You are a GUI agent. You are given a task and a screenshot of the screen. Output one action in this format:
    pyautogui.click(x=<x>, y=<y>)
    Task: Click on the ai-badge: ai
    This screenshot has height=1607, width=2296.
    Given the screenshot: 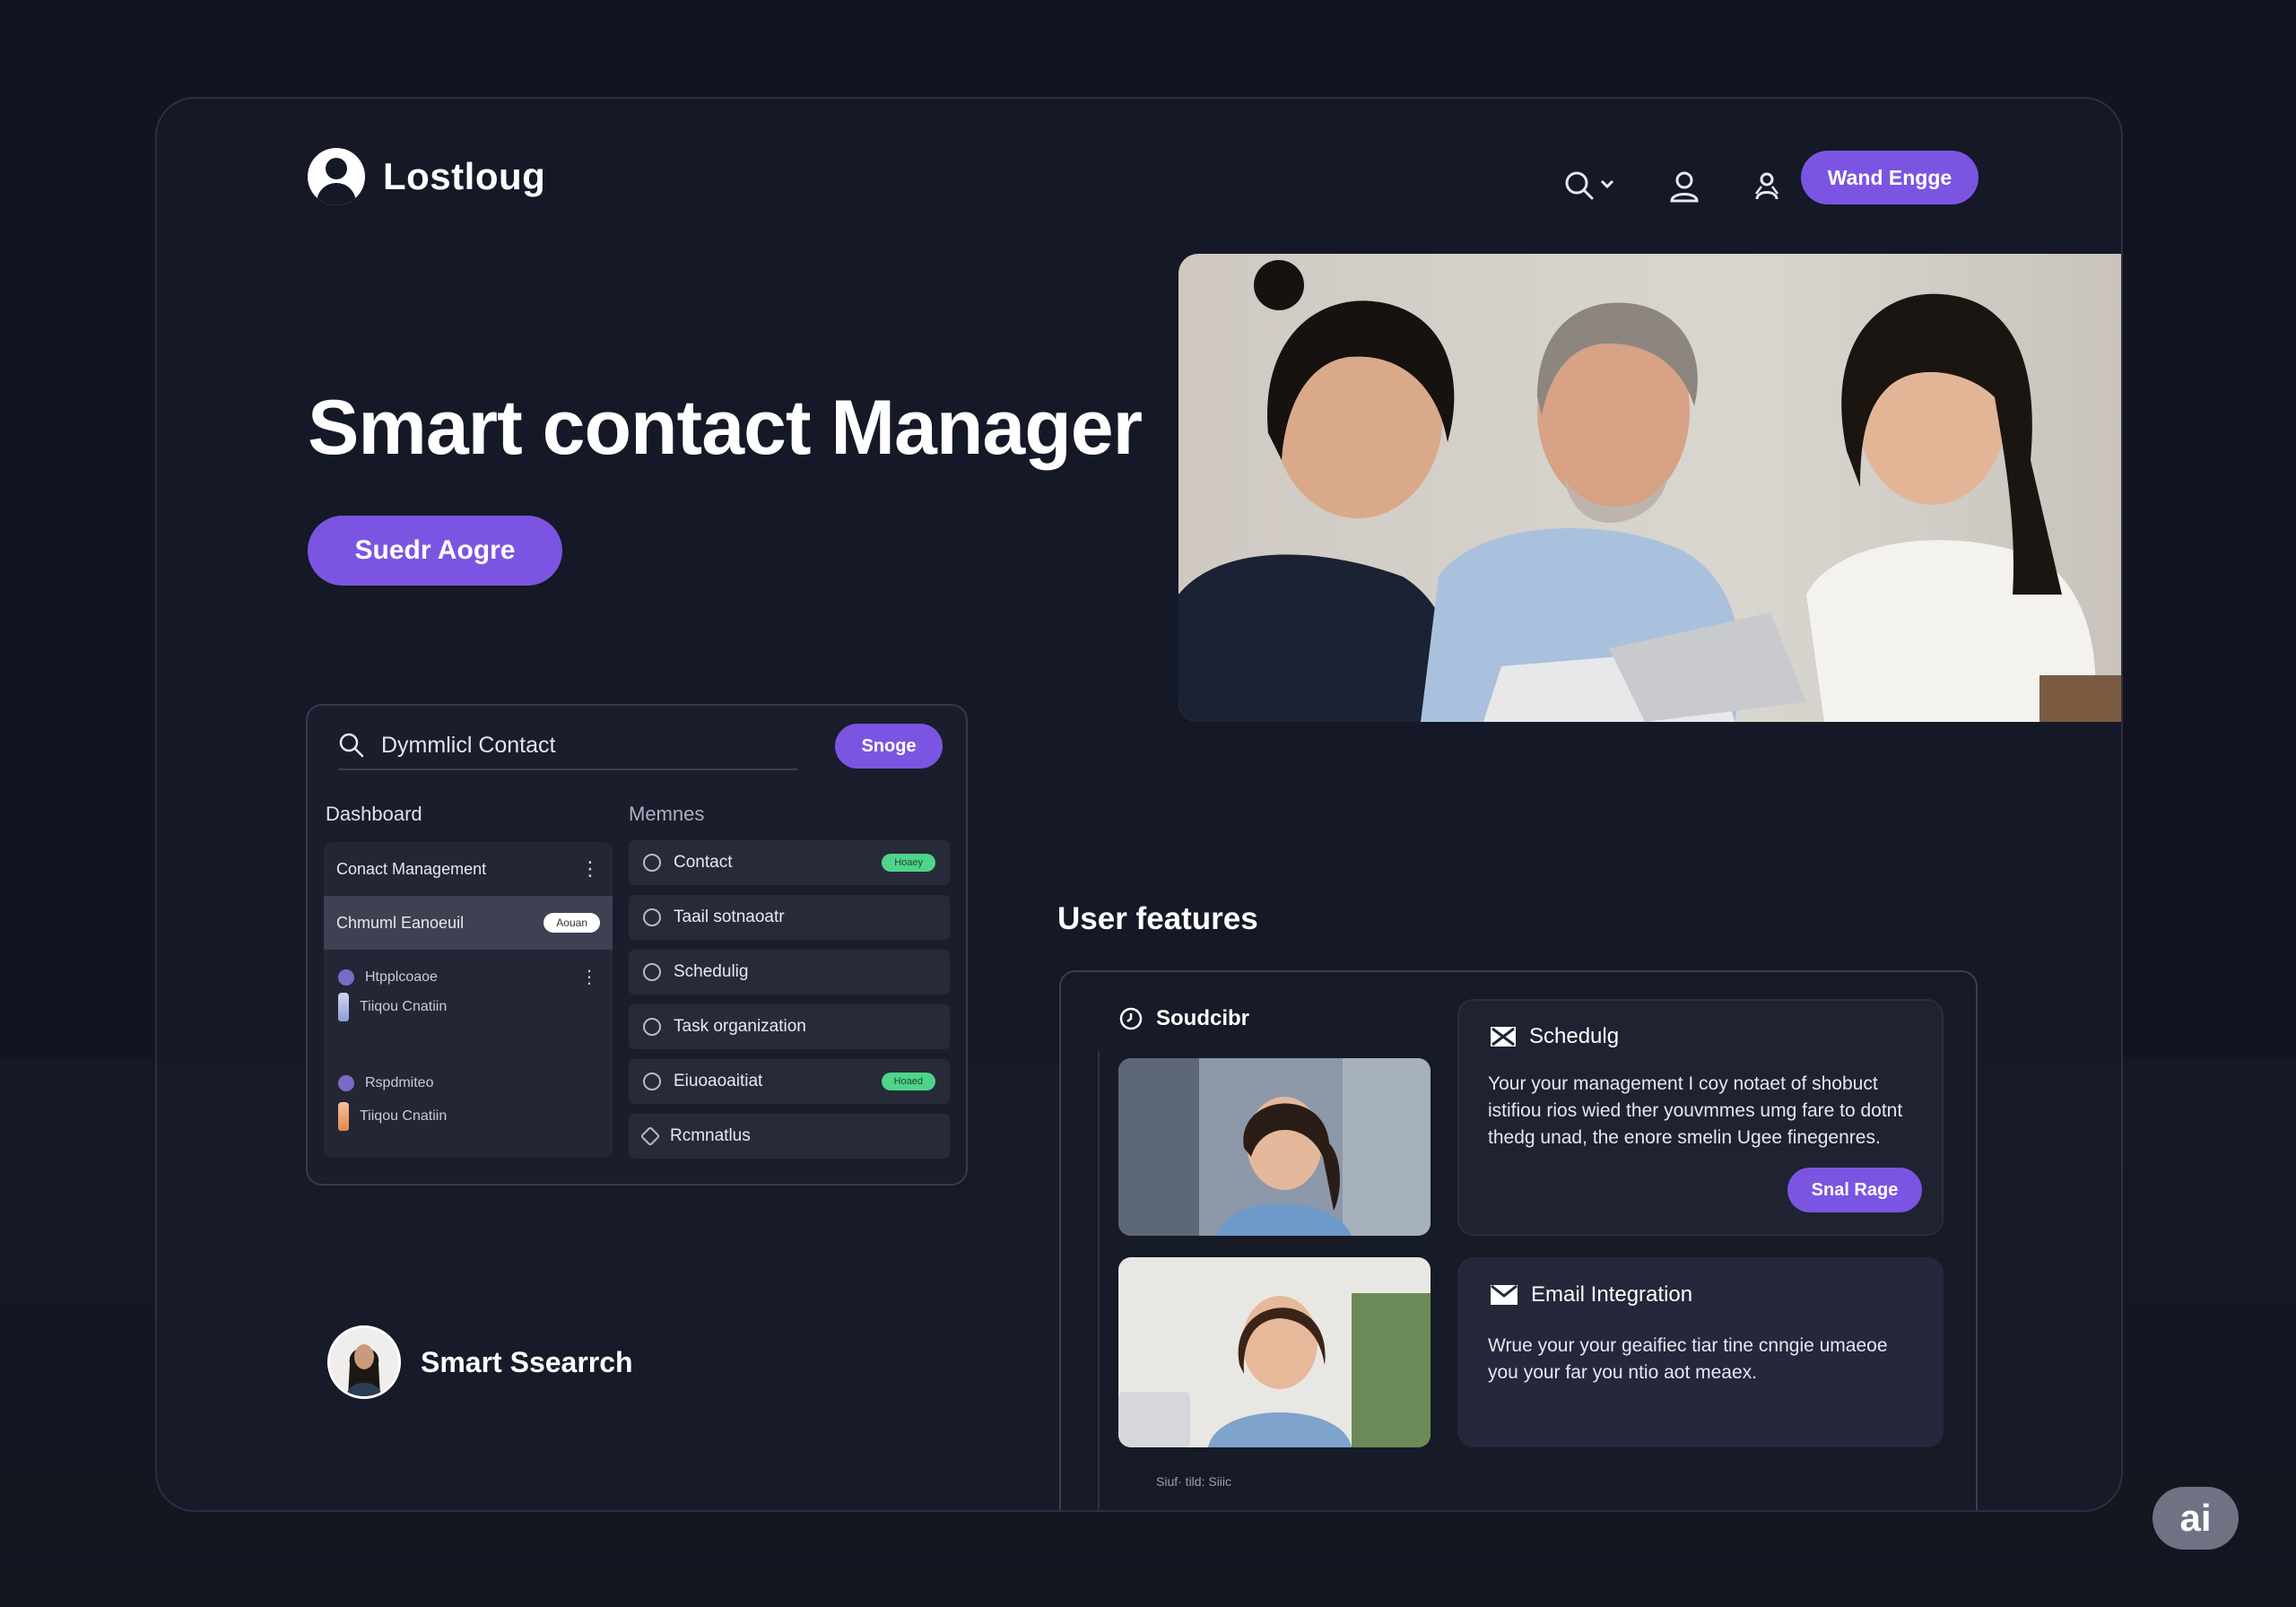 What is the action you would take?
    pyautogui.click(x=2195, y=1519)
    